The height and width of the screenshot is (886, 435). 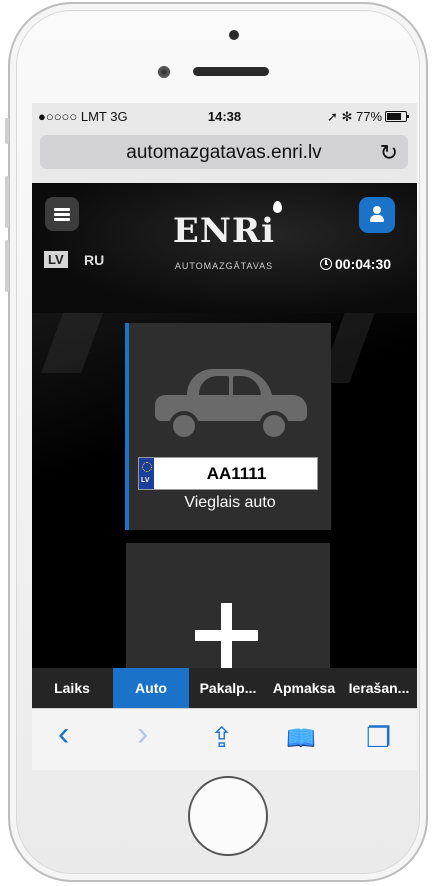 What do you see at coordinates (378, 737) in the screenshot?
I see `tabs-icon: ❐` at bounding box center [378, 737].